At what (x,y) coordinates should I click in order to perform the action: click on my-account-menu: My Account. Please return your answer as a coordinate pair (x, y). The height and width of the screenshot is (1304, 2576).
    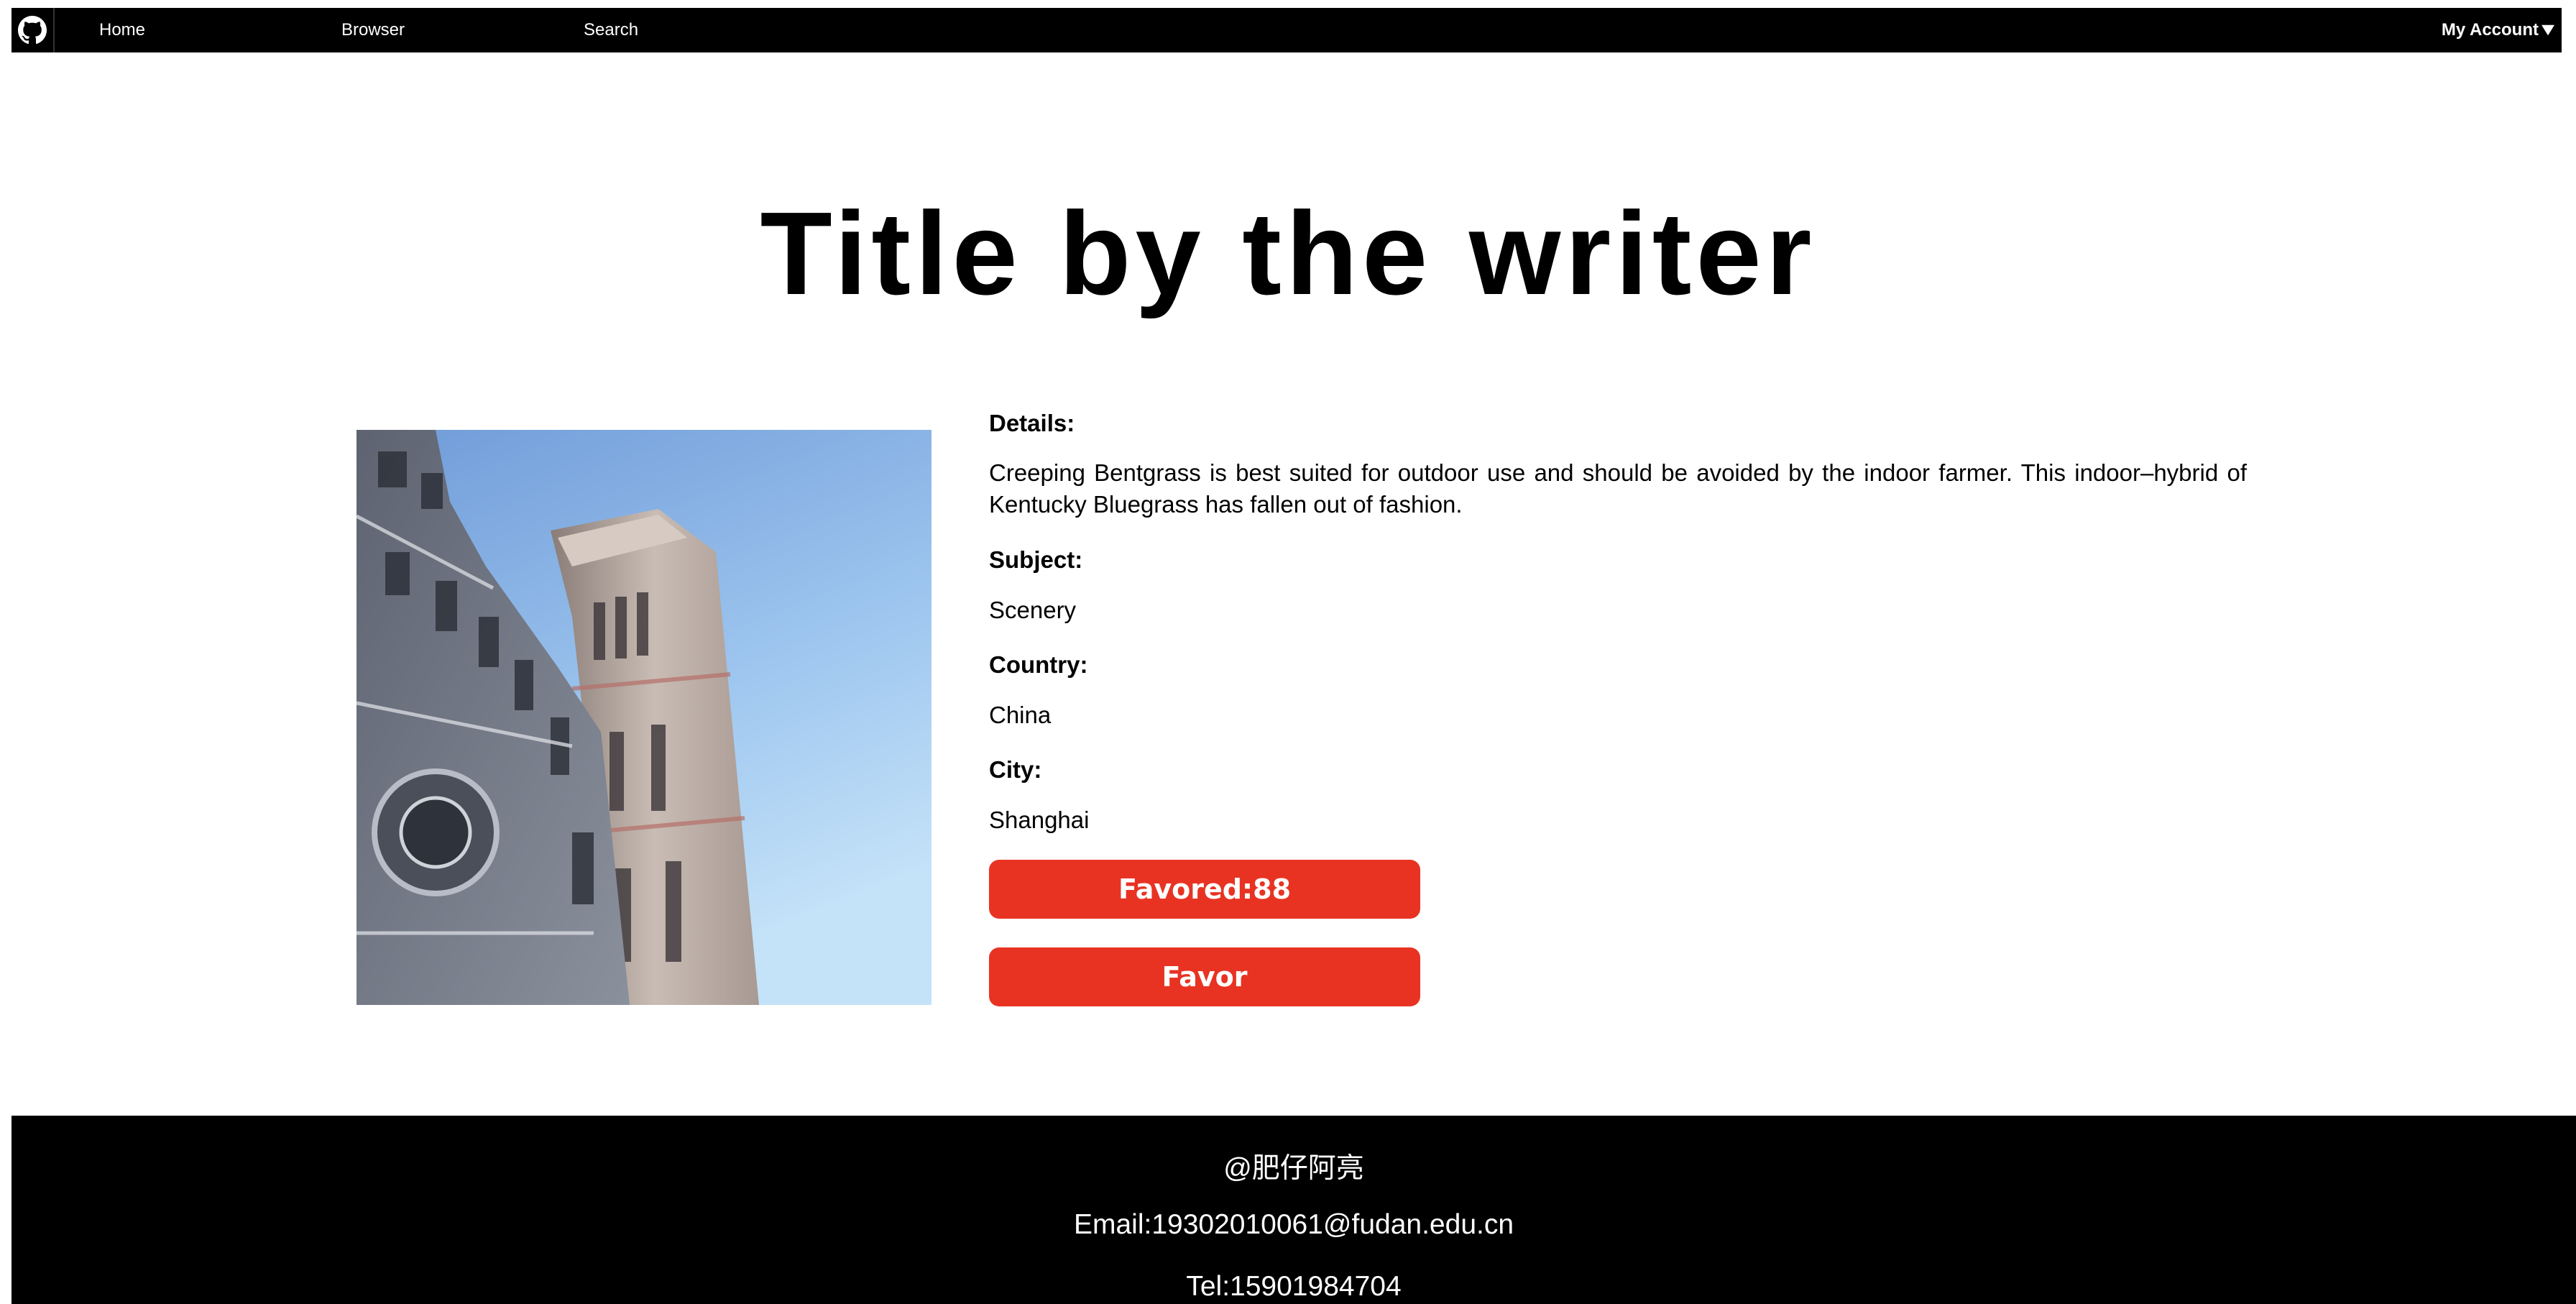
    Looking at the image, I should click on (2498, 30).